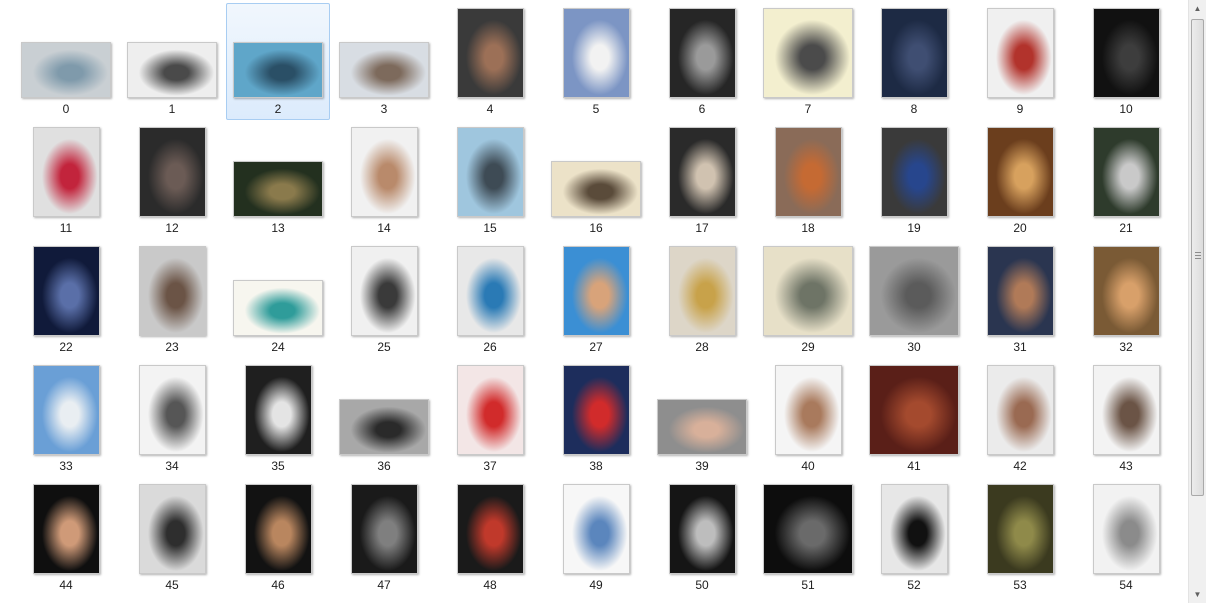  What do you see at coordinates (914, 109) in the screenshot?
I see `thumbnail-label: 8` at bounding box center [914, 109].